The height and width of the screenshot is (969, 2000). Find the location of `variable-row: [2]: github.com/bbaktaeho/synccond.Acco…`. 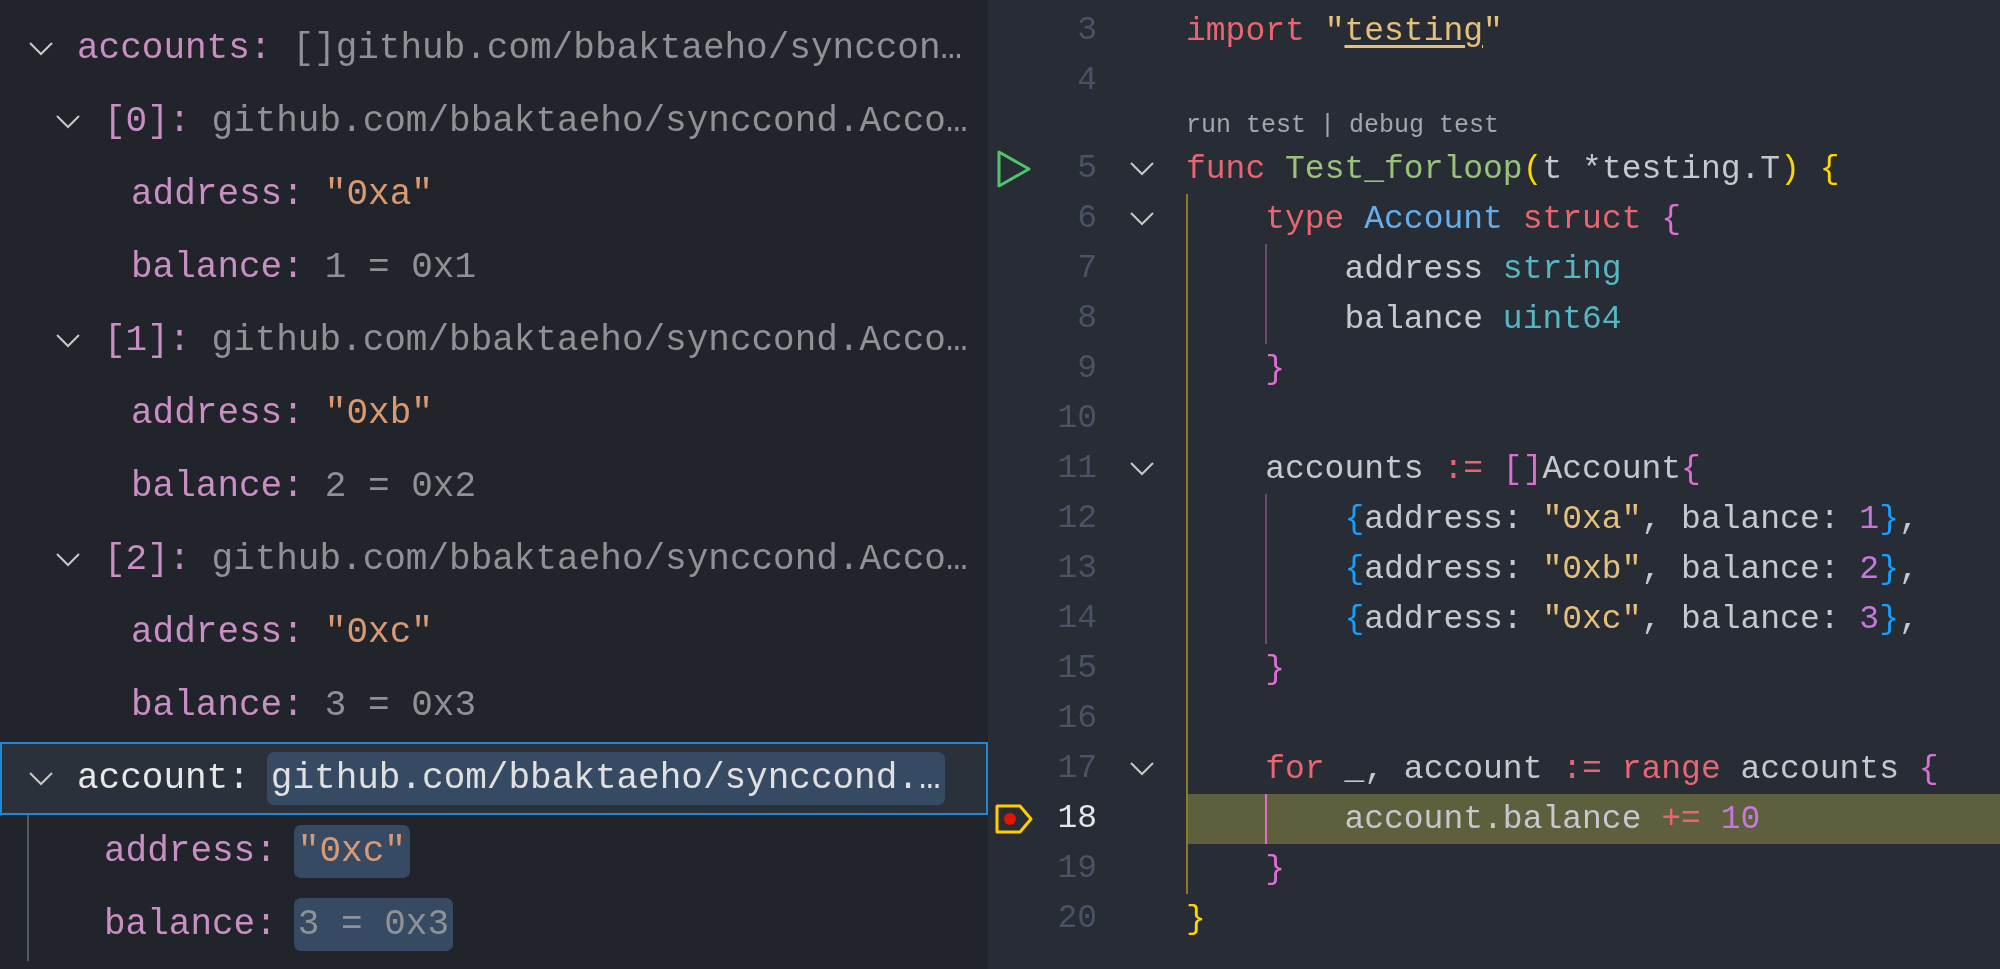

variable-row: [2]: github.com/bbaktaeho/synccond.Acco… is located at coordinates (494, 559).